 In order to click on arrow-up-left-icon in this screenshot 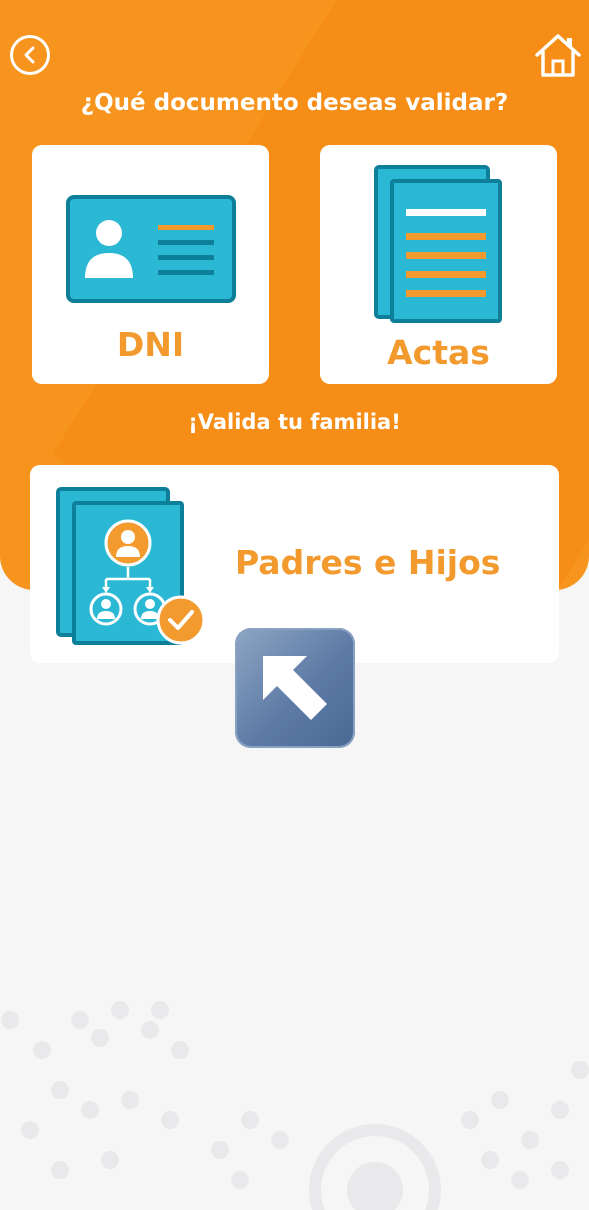, I will do `click(295, 688)`.